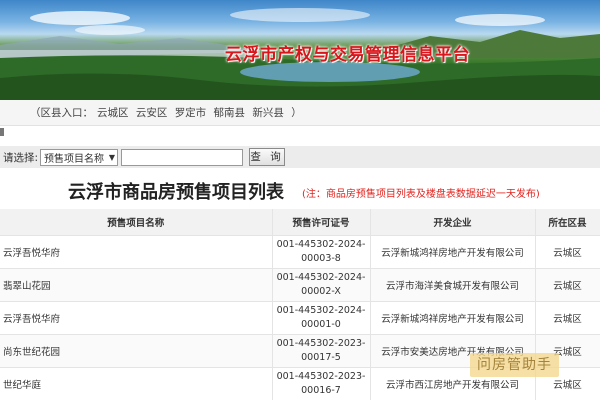 This screenshot has width=600, height=400. What do you see at coordinates (300, 191) in the screenshot?
I see `list-heading: 云浮市商品房预售项目列表 (注：商品房预售项目列表及楼盘表数据延迟一天发布)` at bounding box center [300, 191].